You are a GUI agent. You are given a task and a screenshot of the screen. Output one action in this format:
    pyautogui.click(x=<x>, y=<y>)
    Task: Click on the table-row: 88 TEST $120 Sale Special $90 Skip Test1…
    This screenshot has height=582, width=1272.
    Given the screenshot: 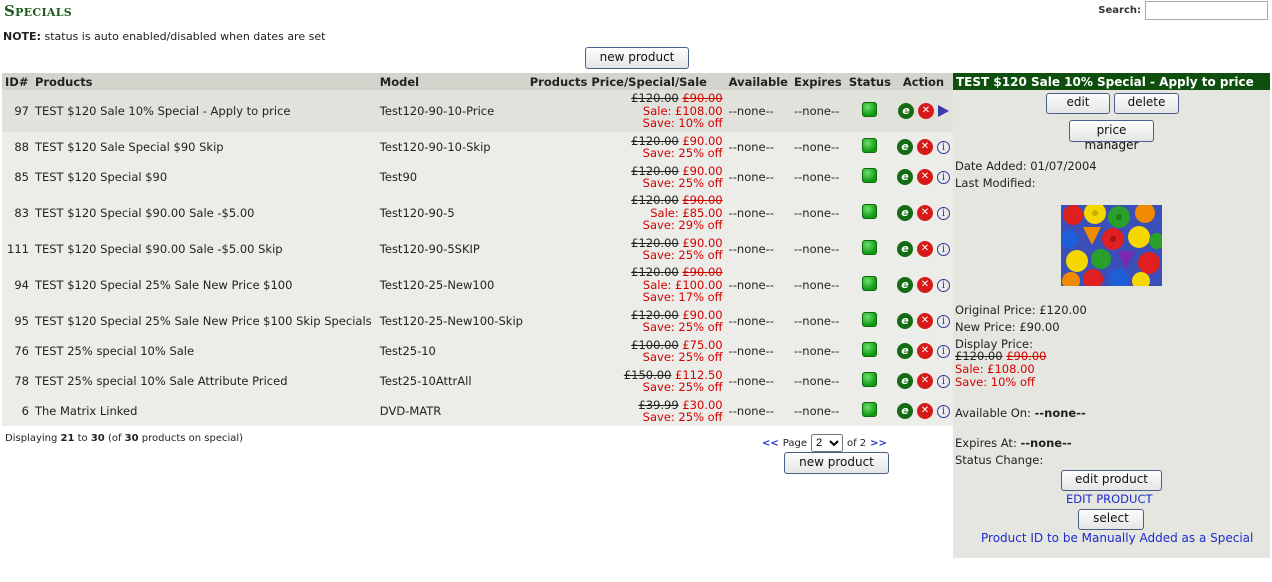 What is the action you would take?
    pyautogui.click(x=477, y=147)
    